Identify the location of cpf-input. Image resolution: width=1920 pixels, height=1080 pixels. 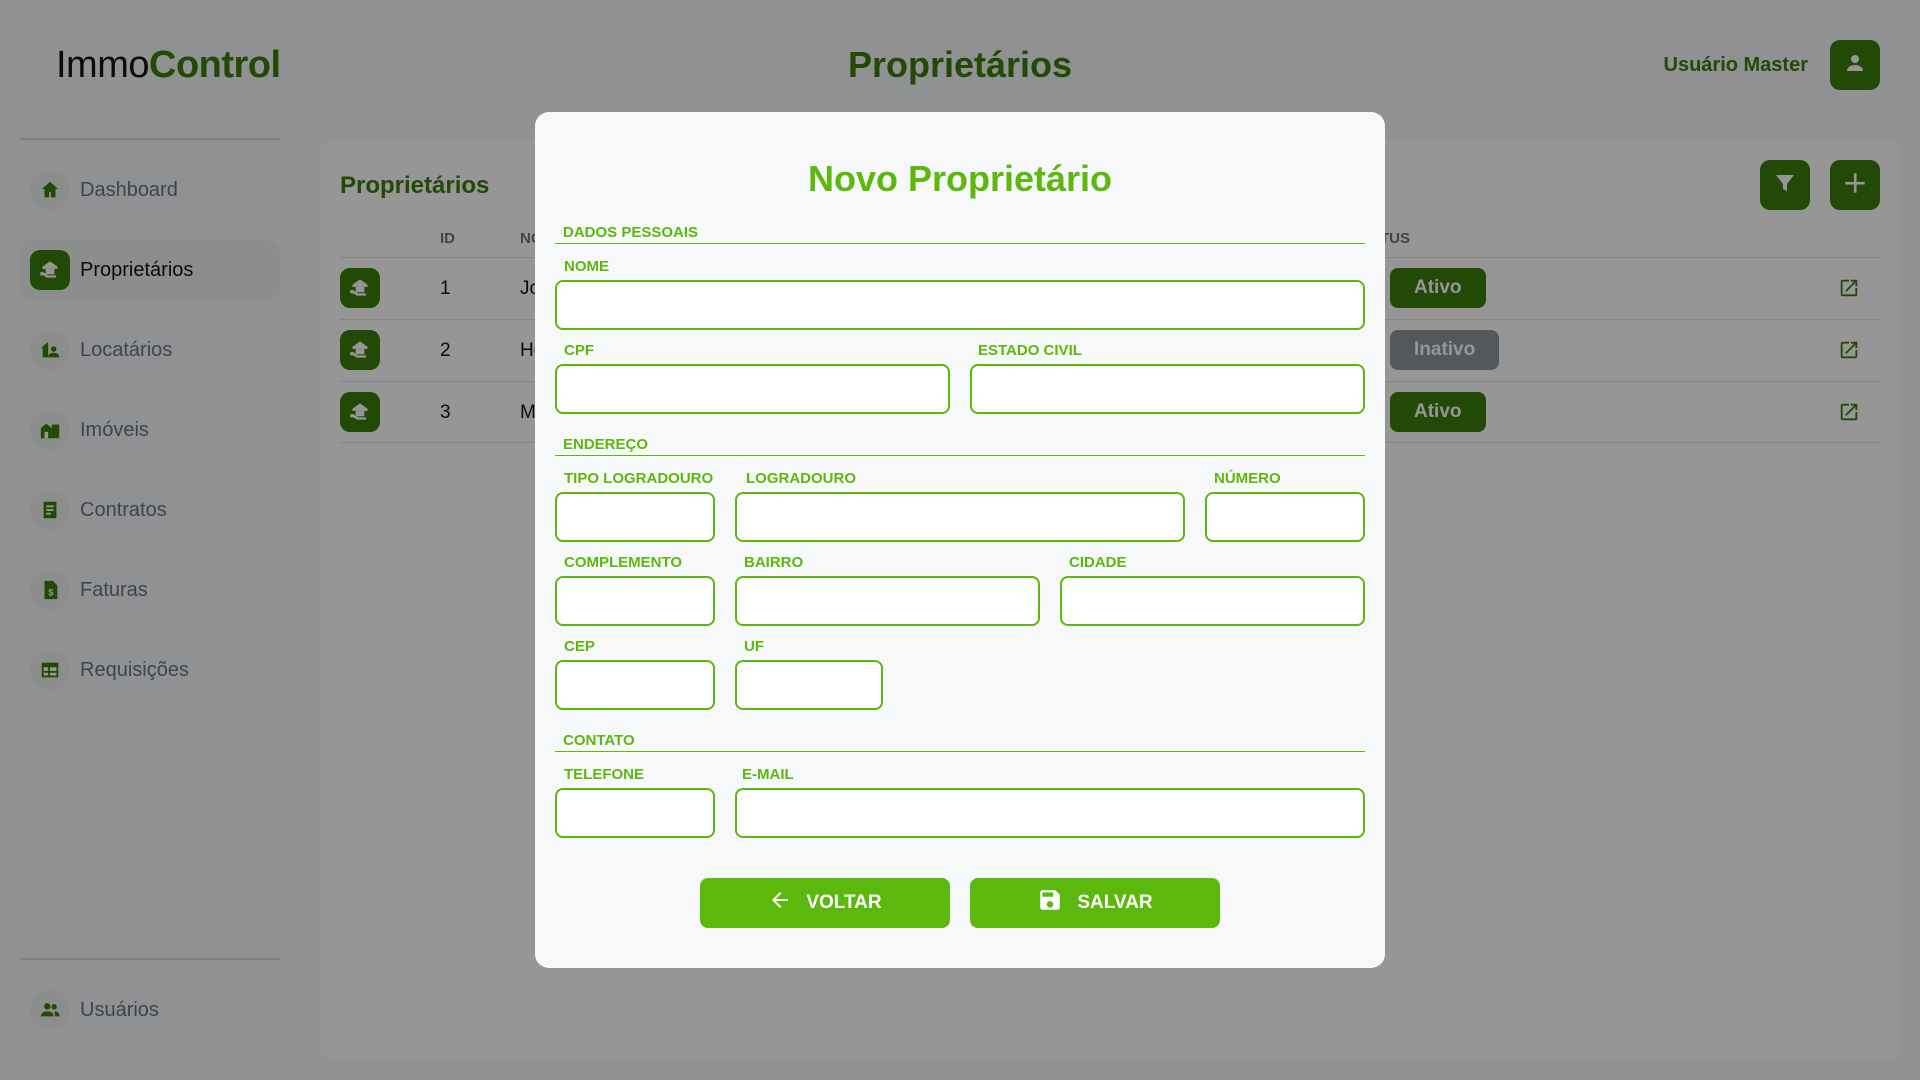
(752, 389).